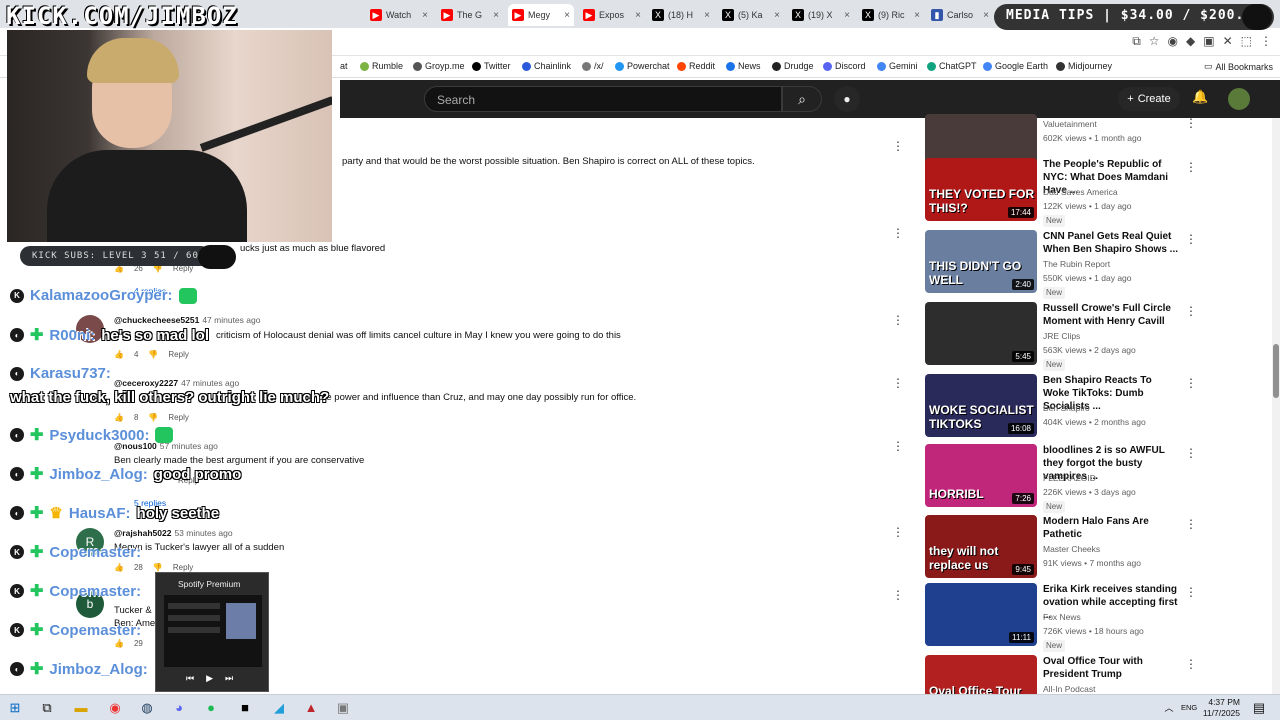 This screenshot has width=1280, height=720. I want to click on video-title: Modern Halo Fans Are Pathetic, so click(1111, 528).